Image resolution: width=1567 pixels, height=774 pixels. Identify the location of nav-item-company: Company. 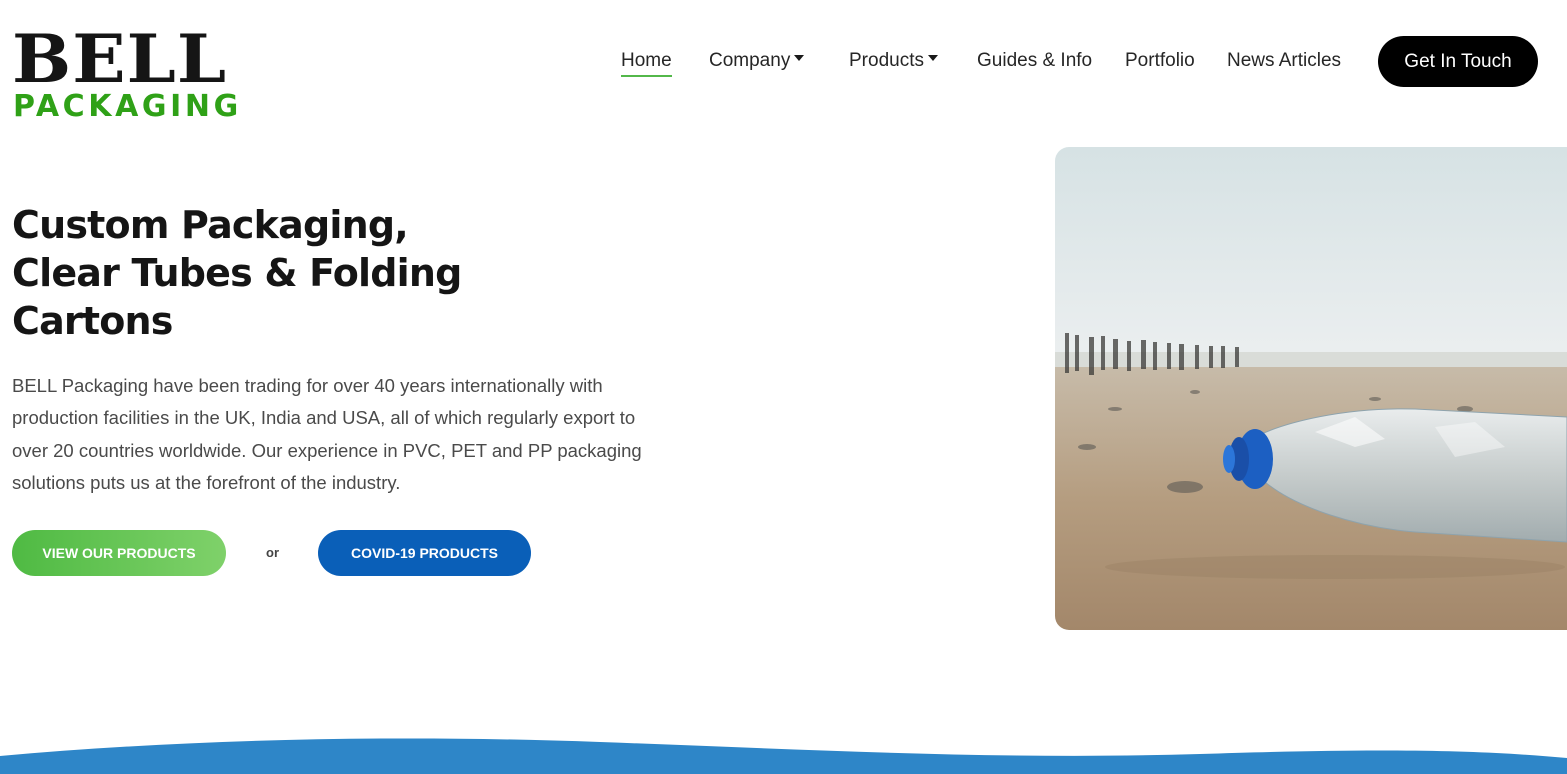
(757, 61).